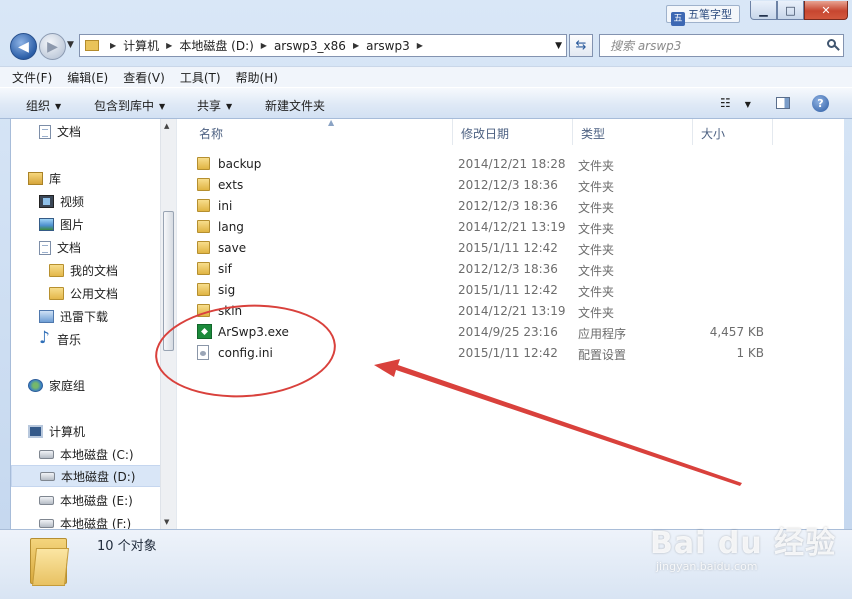 The image size is (852, 599). Describe the element at coordinates (710, 45) in the screenshot. I see `search-input` at that location.